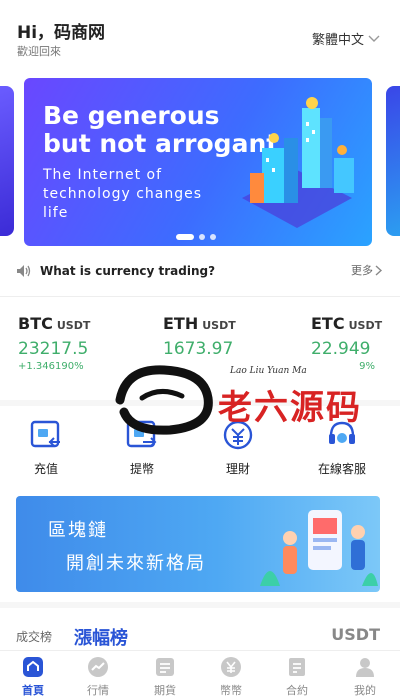 This screenshot has height=699, width=400. What do you see at coordinates (319, 548) in the screenshot?
I see `people-phone-illustration` at bounding box center [319, 548].